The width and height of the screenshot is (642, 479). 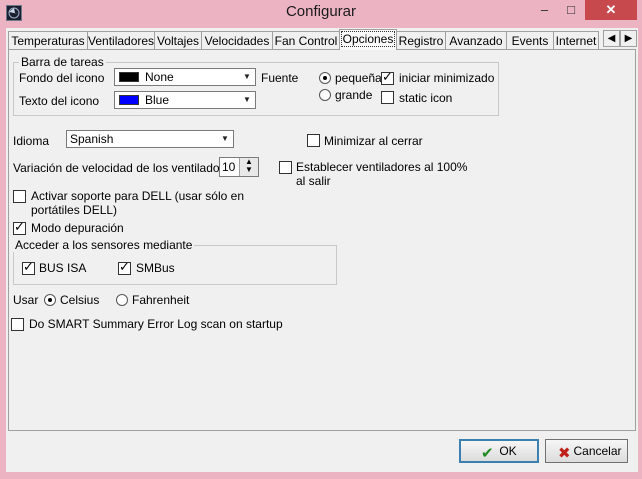 What do you see at coordinates (17, 324) in the screenshot?
I see `smart-log-checkbox` at bounding box center [17, 324].